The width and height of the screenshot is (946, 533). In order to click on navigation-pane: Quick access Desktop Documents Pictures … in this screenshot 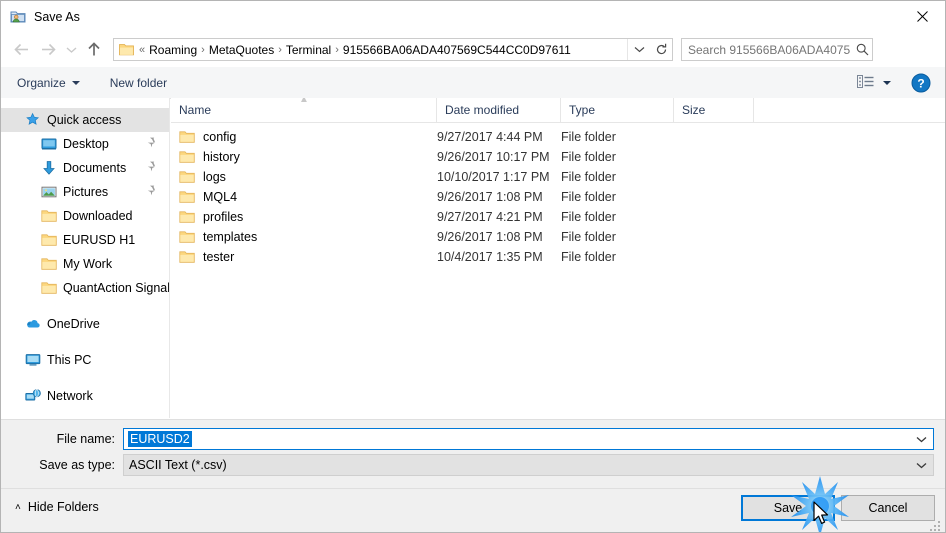, I will do `click(85, 258)`.